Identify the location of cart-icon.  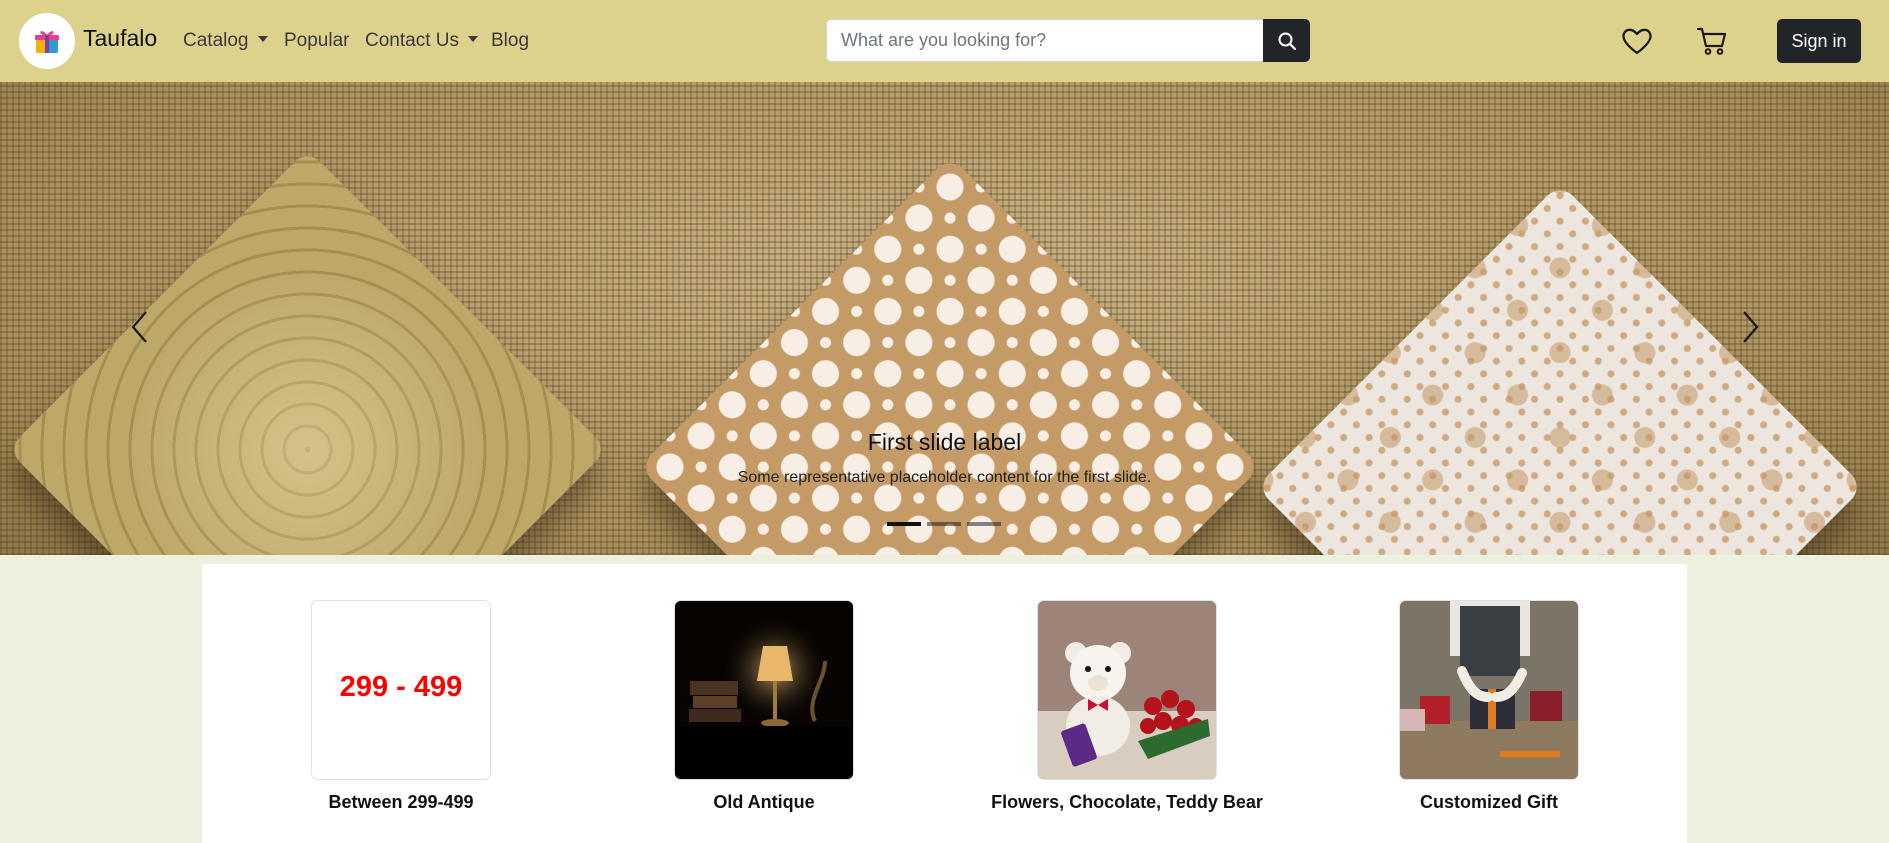
(1711, 41).